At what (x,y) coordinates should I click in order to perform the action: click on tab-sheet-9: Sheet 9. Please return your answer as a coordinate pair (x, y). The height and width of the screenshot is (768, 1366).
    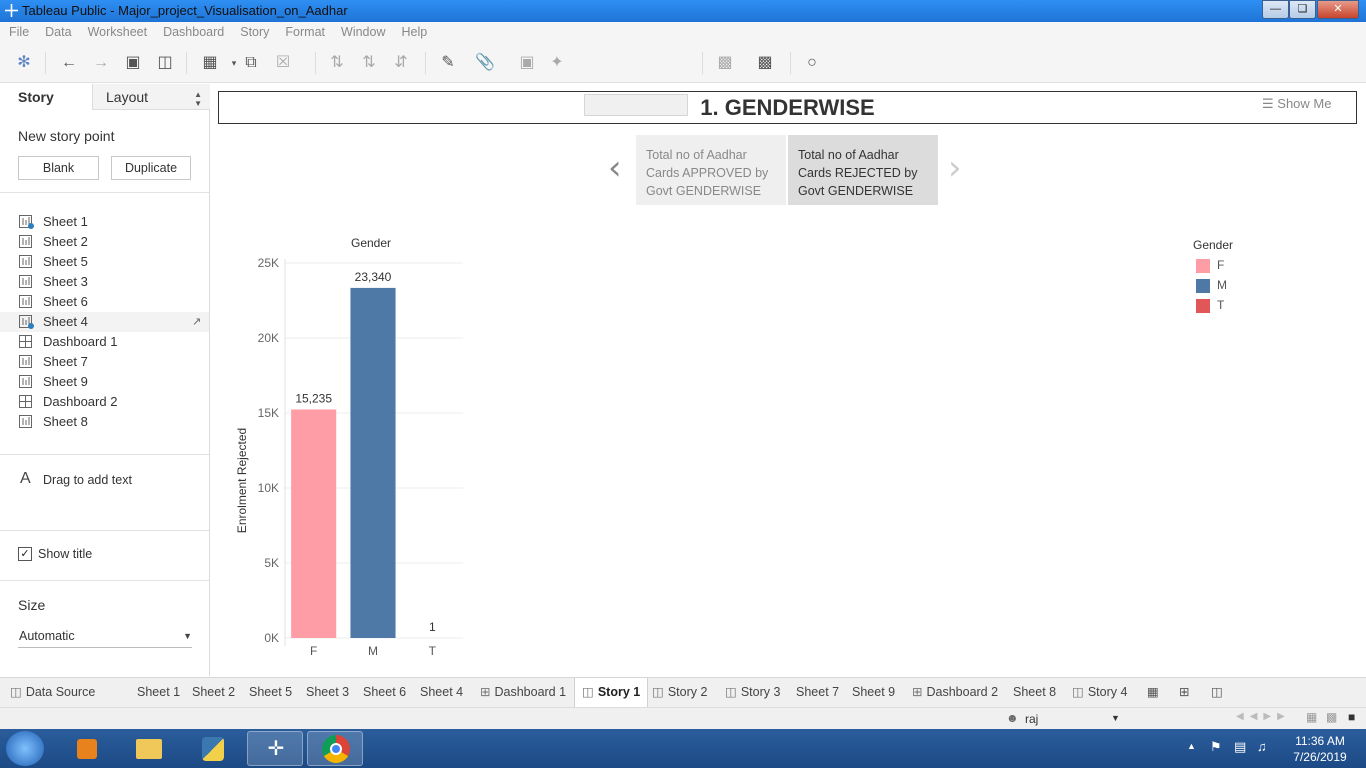
    Looking at the image, I should click on (873, 693).